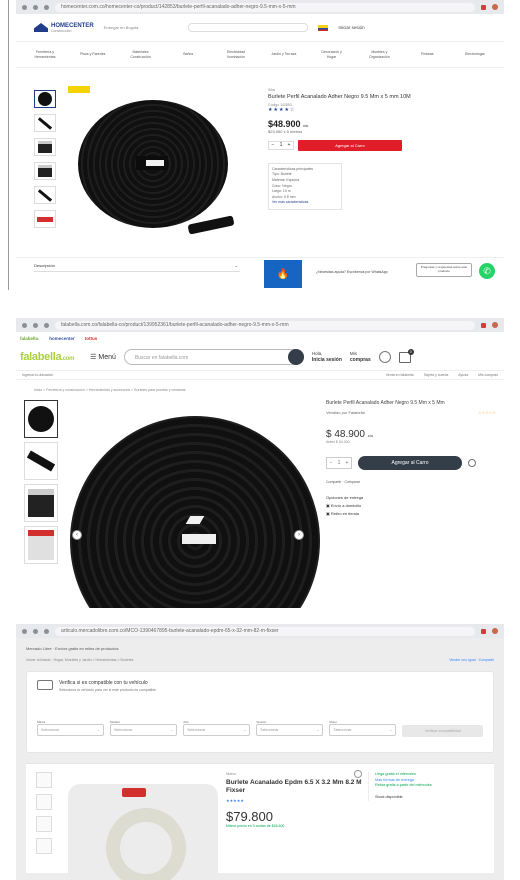 This screenshot has height=880, width=520. I want to click on subnav-link: Ayuda, so click(463, 375).